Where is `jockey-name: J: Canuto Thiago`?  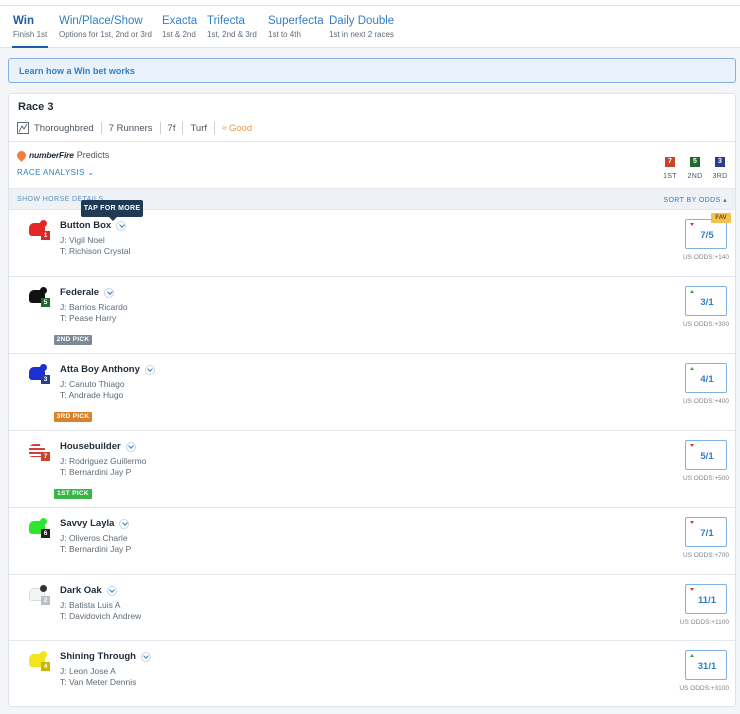 jockey-name: J: Canuto Thiago is located at coordinates (92, 384).